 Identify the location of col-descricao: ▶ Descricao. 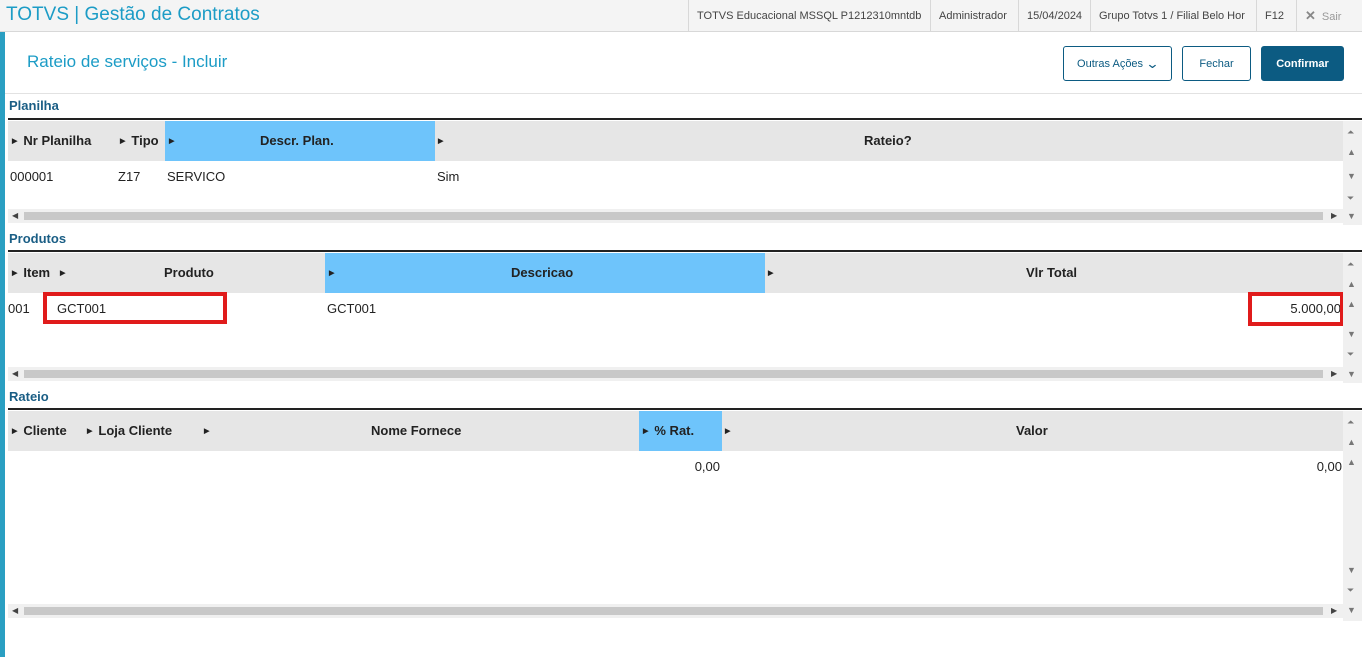
(545, 273).